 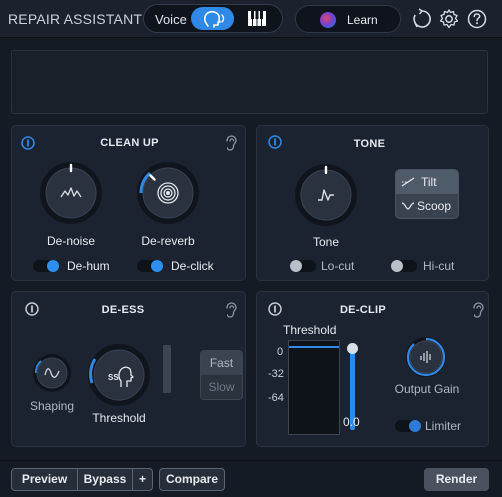 I want to click on preview-bypass-group: Preview Bypass +, so click(x=82, y=479).